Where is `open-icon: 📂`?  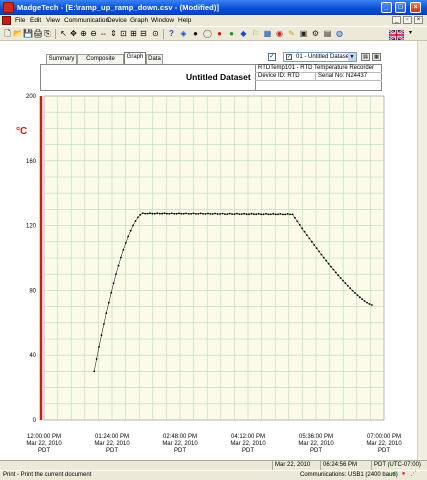
open-icon: 📂 is located at coordinates (18, 33).